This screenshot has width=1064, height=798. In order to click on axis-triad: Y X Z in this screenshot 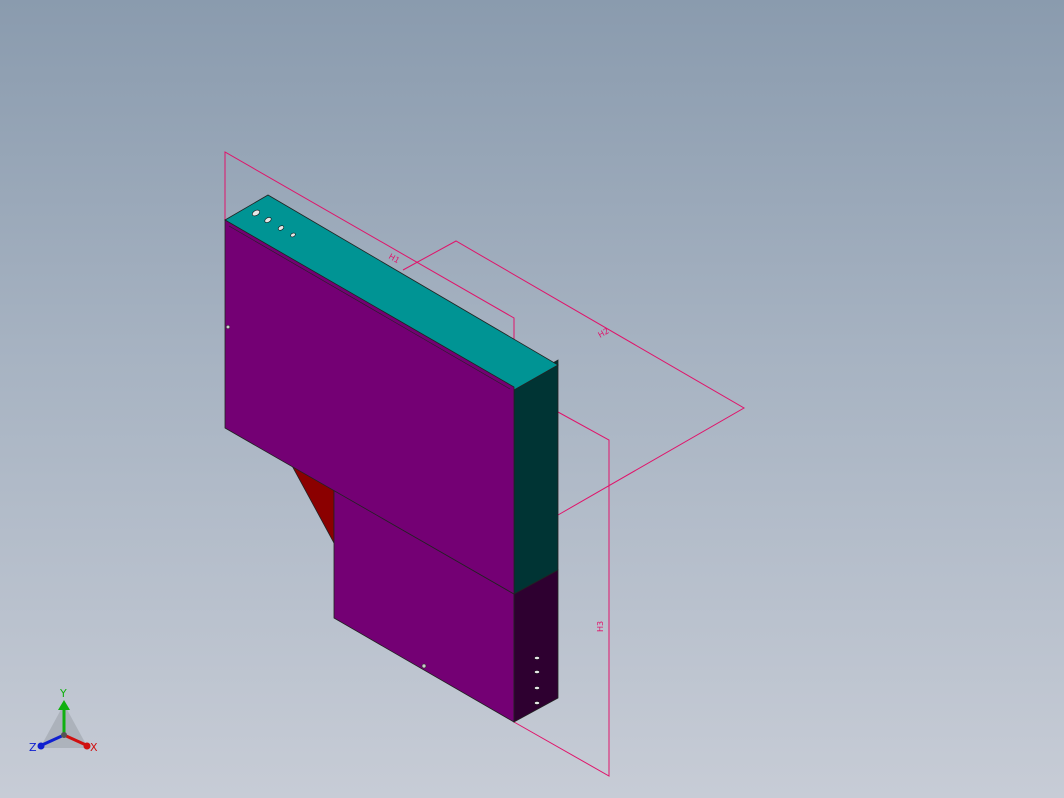, I will do `click(63, 720)`.